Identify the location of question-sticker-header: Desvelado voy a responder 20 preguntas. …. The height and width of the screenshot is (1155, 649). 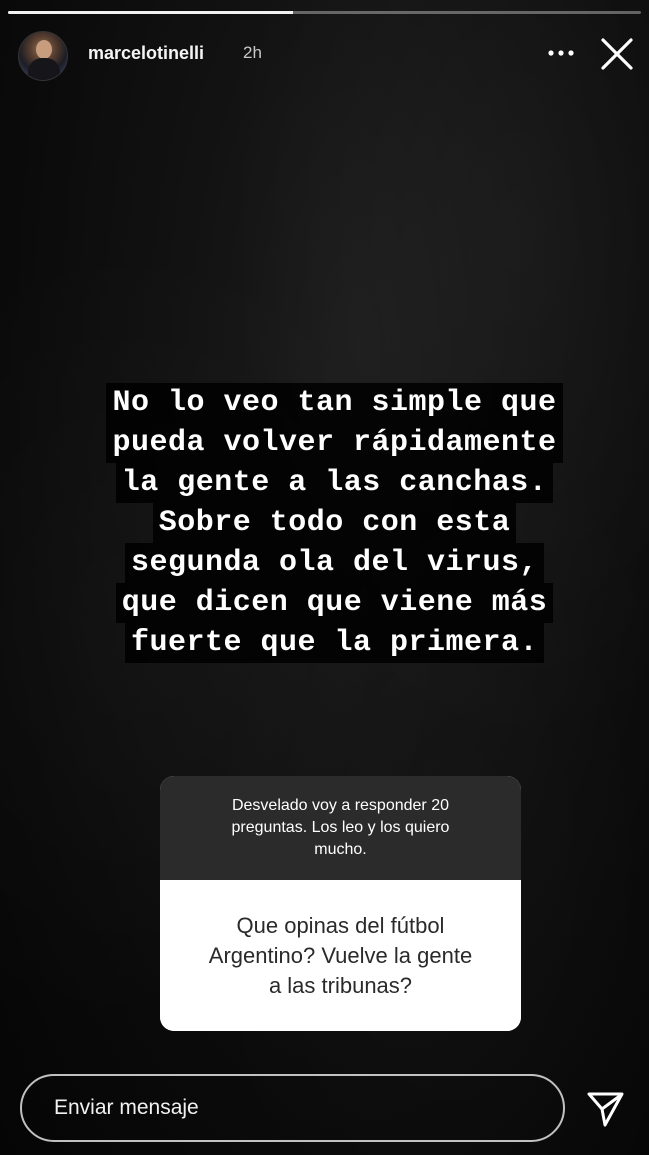
(340, 828).